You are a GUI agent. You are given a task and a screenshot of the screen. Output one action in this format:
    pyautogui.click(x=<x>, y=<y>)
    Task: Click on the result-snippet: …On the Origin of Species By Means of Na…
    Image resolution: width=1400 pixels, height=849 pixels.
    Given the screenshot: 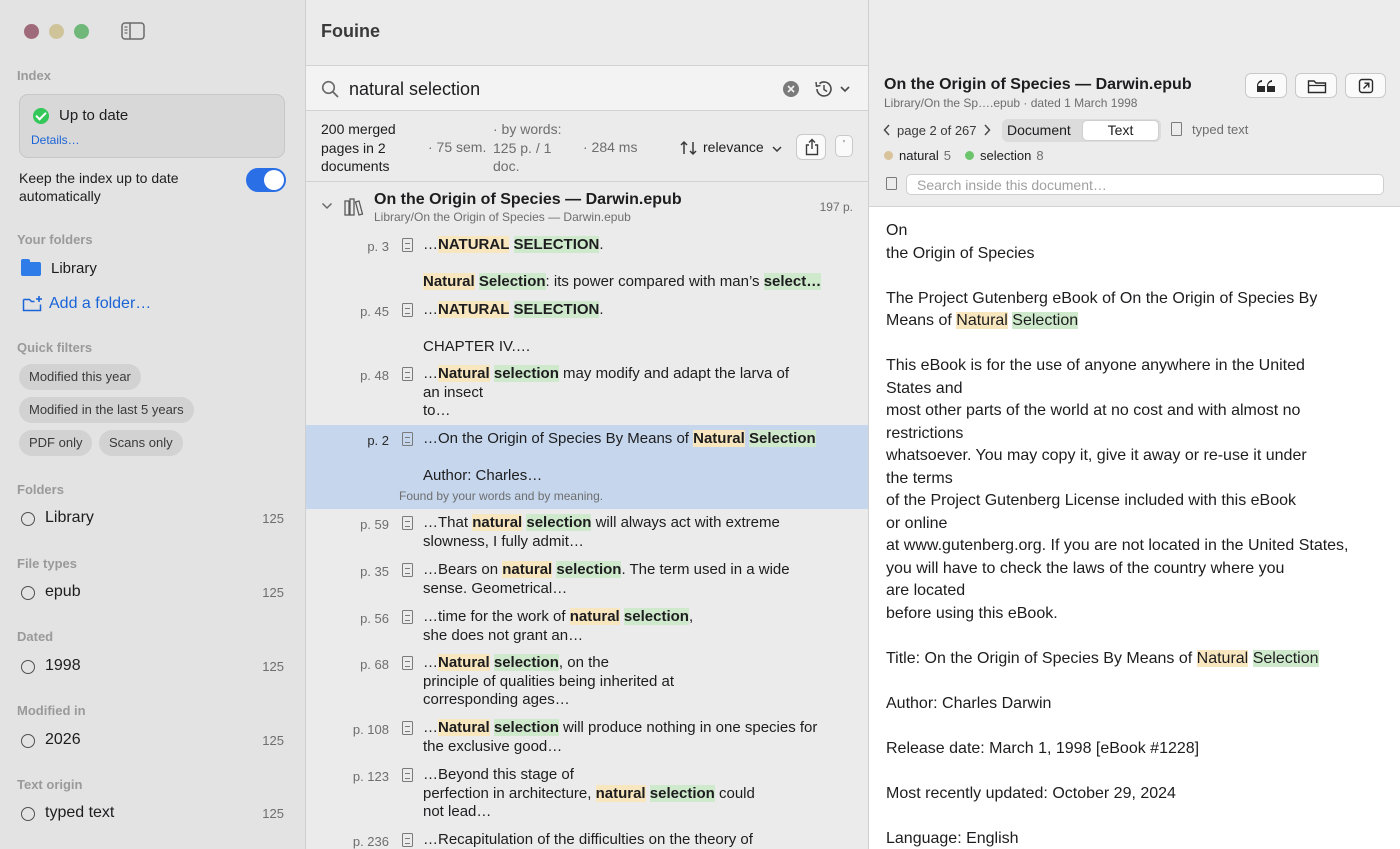 What is the action you would take?
    pyautogui.click(x=619, y=439)
    